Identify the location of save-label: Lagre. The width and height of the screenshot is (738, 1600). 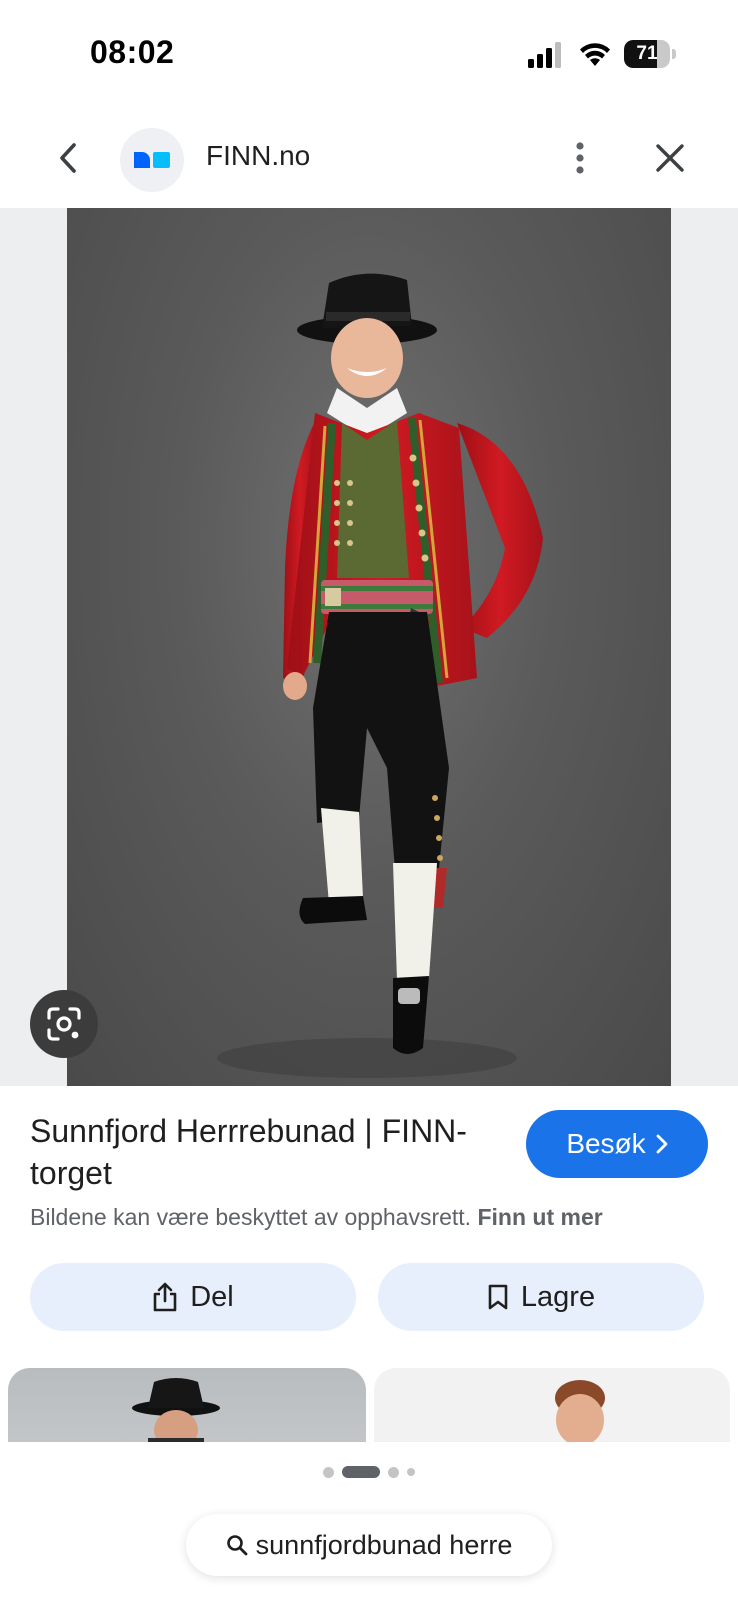
(558, 1296).